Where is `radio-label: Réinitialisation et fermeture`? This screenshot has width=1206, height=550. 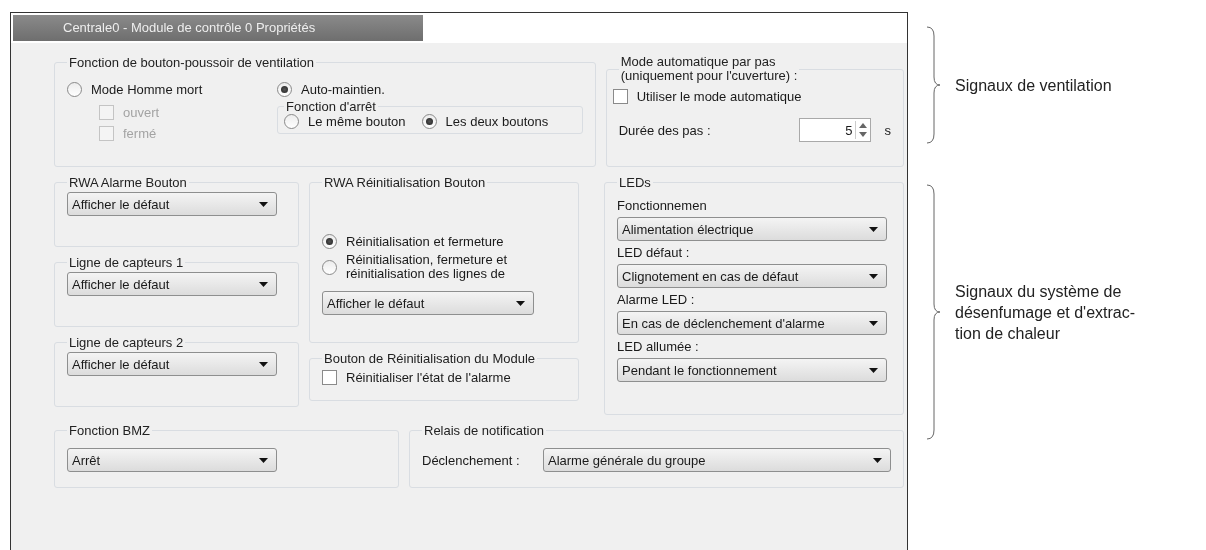
radio-label: Réinitialisation et fermeture is located at coordinates (425, 241).